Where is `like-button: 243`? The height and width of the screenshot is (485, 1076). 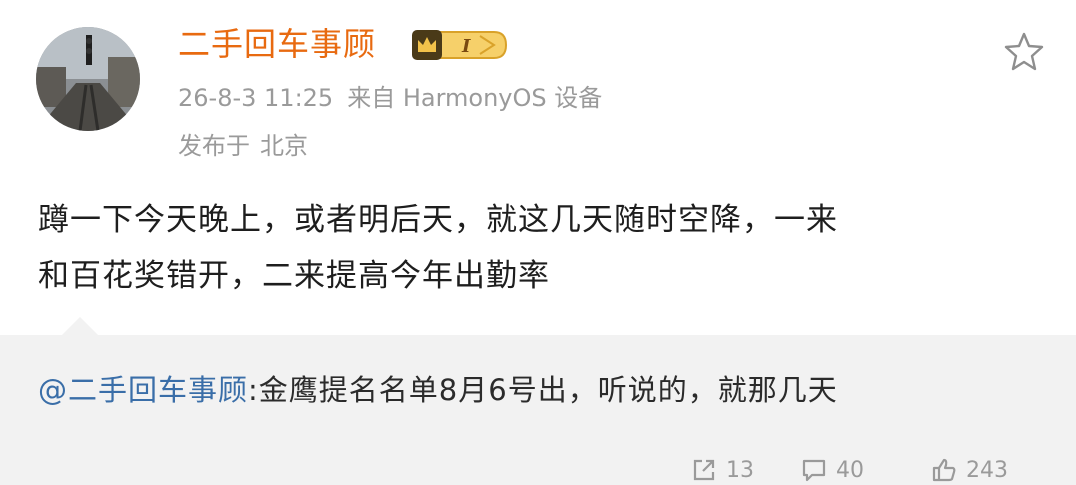 like-button: 243 is located at coordinates (990, 470).